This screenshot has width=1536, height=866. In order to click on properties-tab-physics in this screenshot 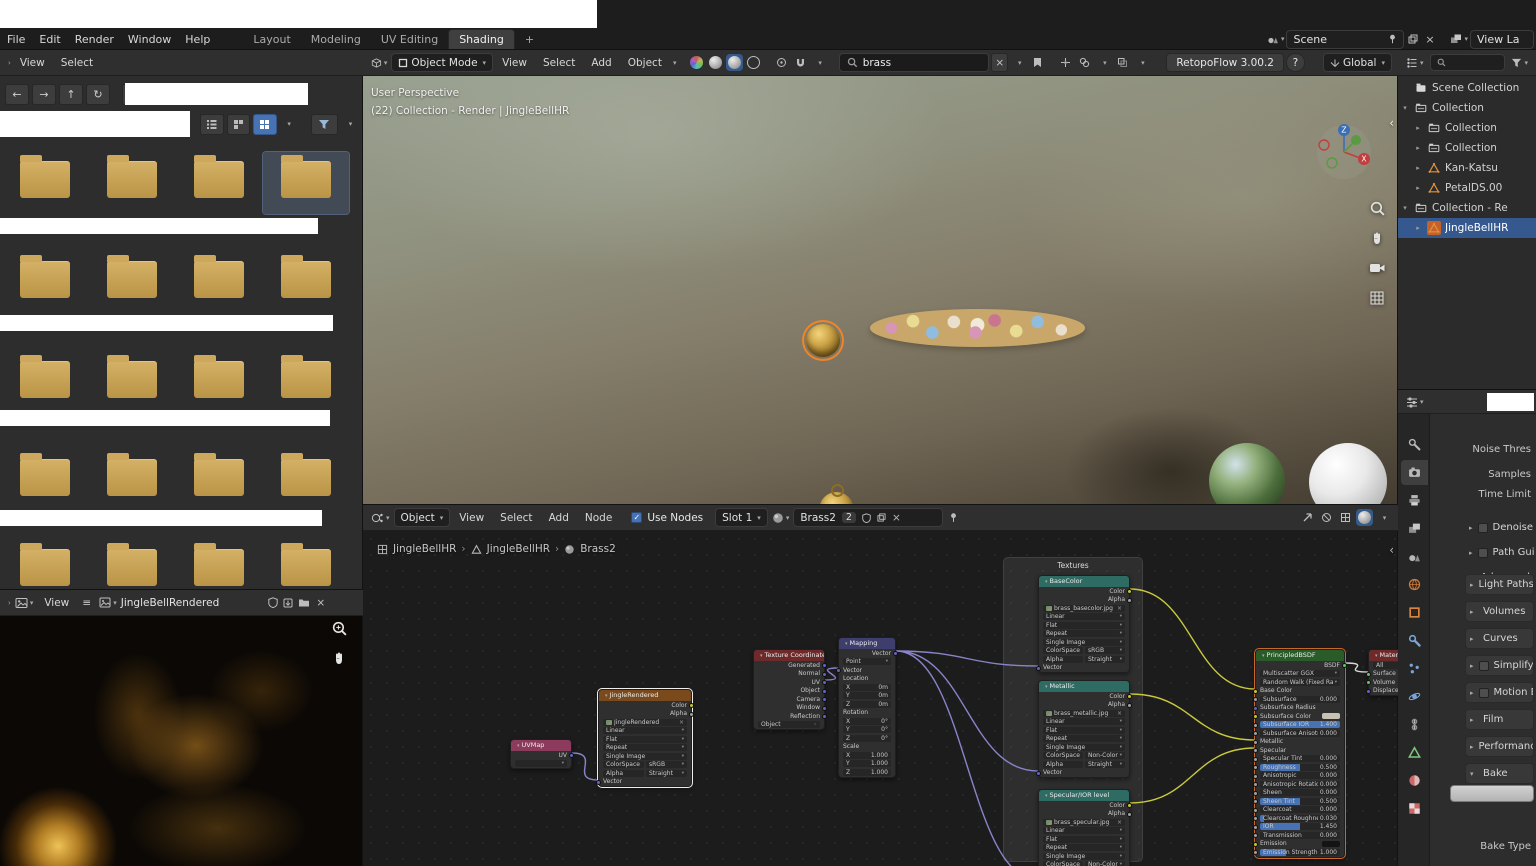, I will do `click(1414, 696)`.